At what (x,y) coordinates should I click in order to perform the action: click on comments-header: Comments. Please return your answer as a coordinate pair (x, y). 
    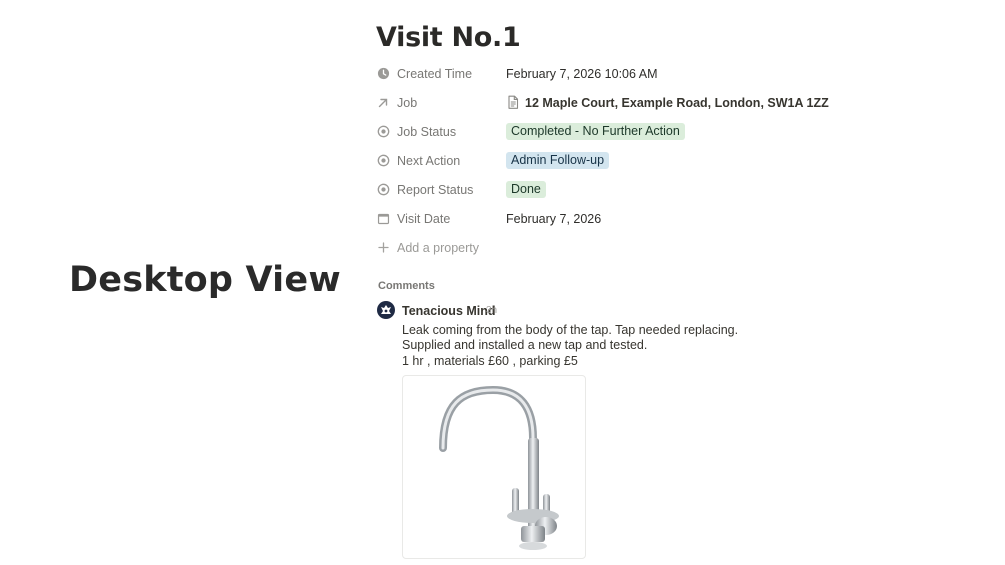
    Looking at the image, I should click on (406, 286).